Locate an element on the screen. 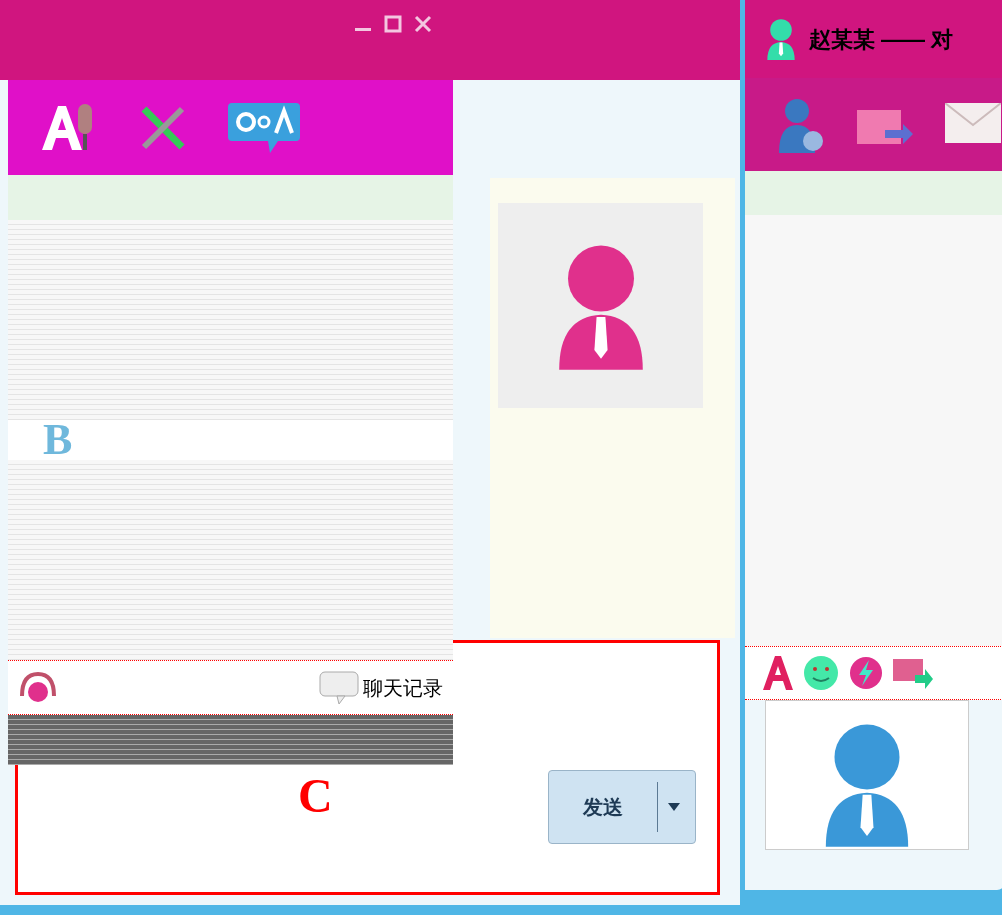 This screenshot has width=1002, height=915. close-icon is located at coordinates (423, 24).